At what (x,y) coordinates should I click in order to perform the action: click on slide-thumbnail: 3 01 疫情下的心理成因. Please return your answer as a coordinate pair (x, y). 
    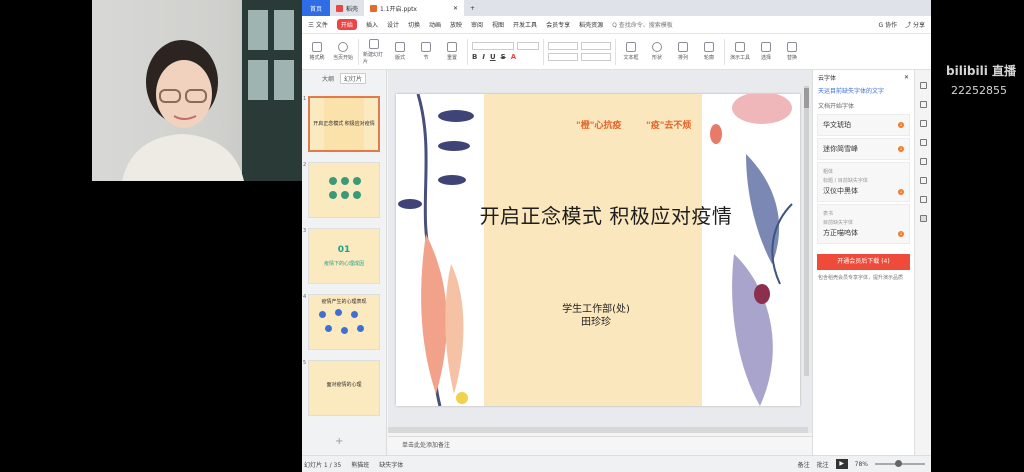
    Looking at the image, I should click on (344, 256).